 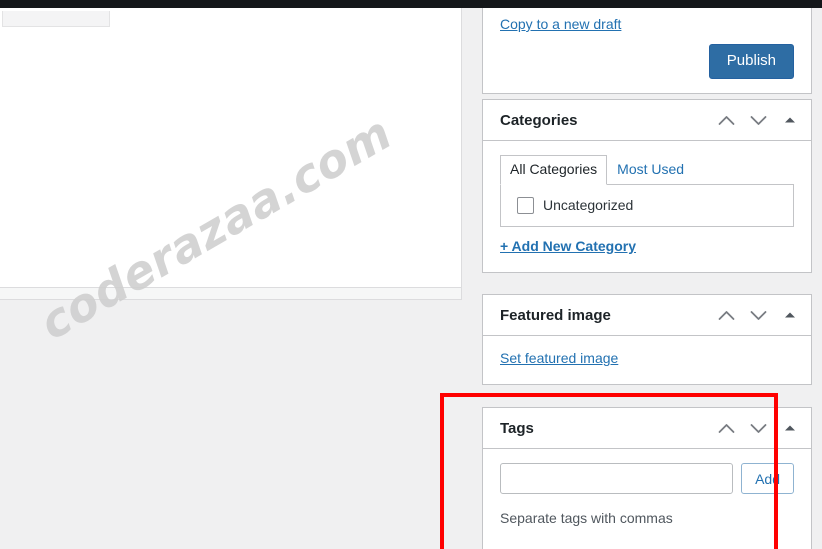 What do you see at coordinates (617, 478) in the screenshot?
I see `tag-input` at bounding box center [617, 478].